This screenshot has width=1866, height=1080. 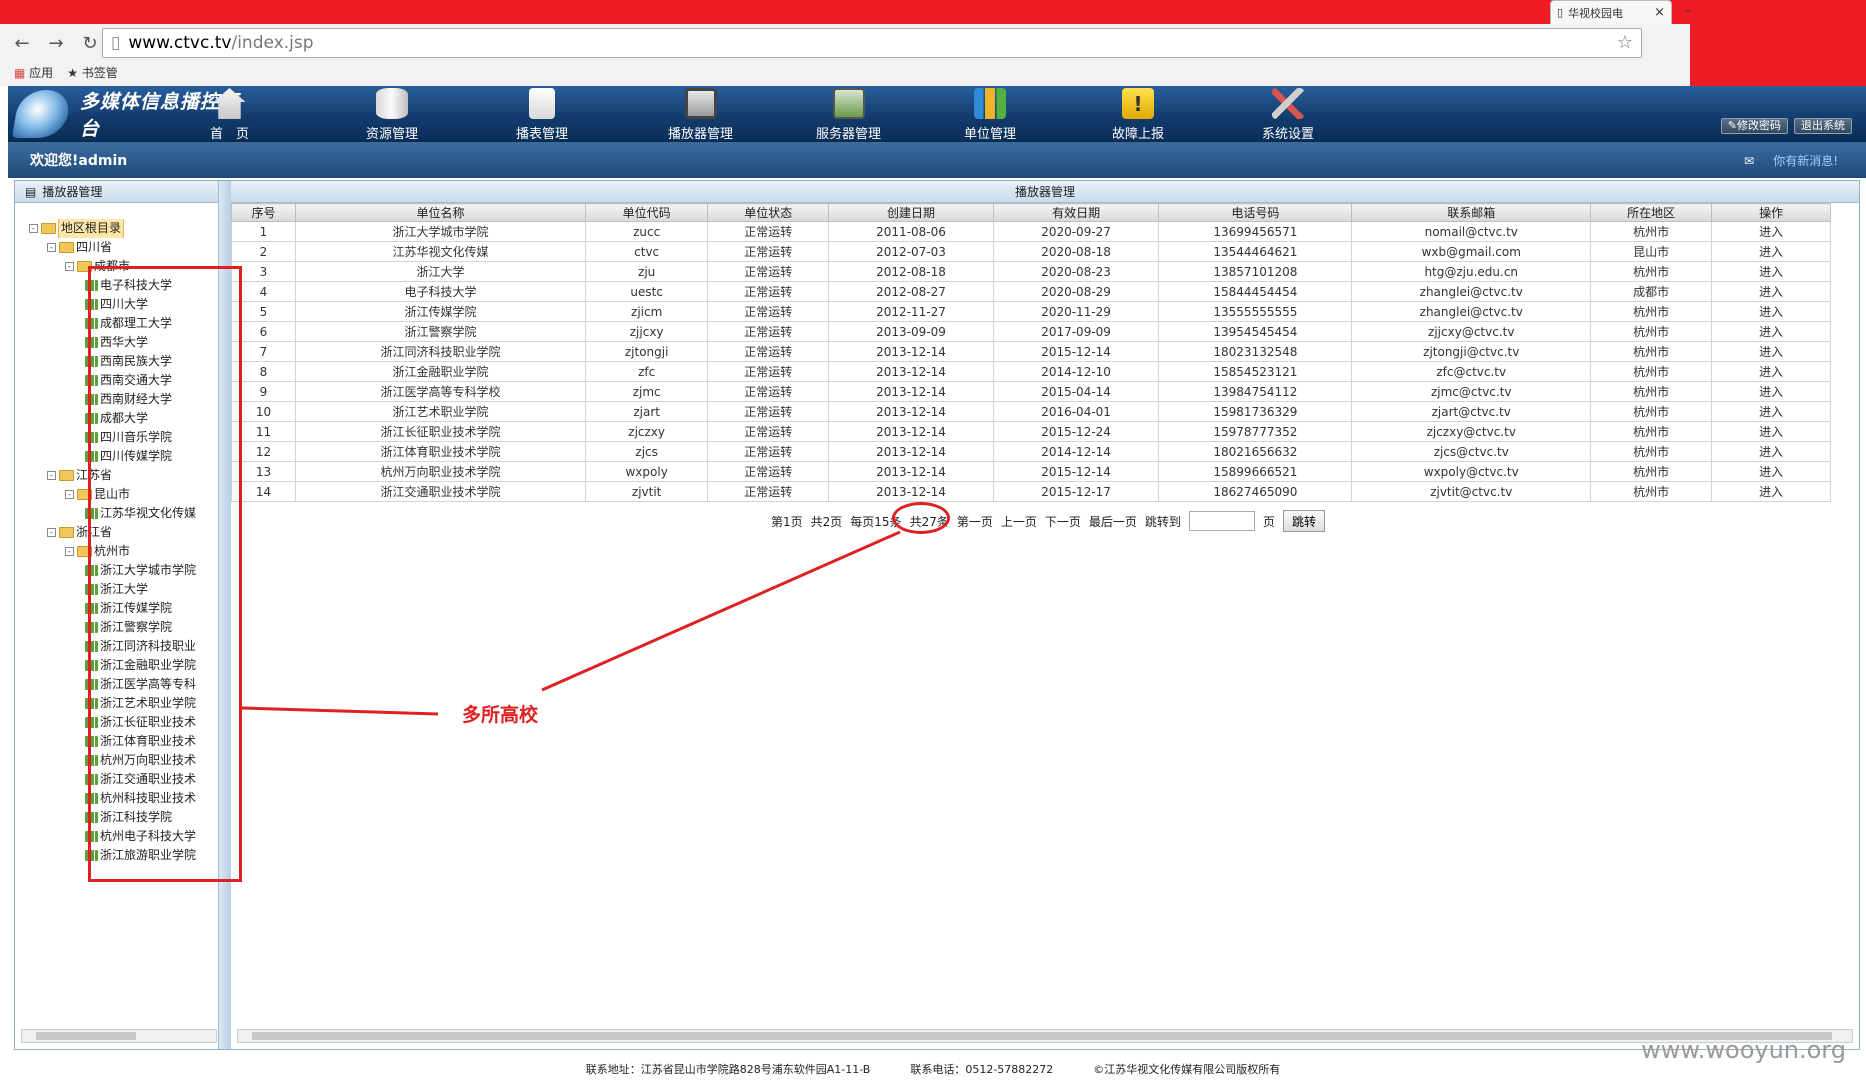 I want to click on table-cell: 1, so click(x=263, y=231).